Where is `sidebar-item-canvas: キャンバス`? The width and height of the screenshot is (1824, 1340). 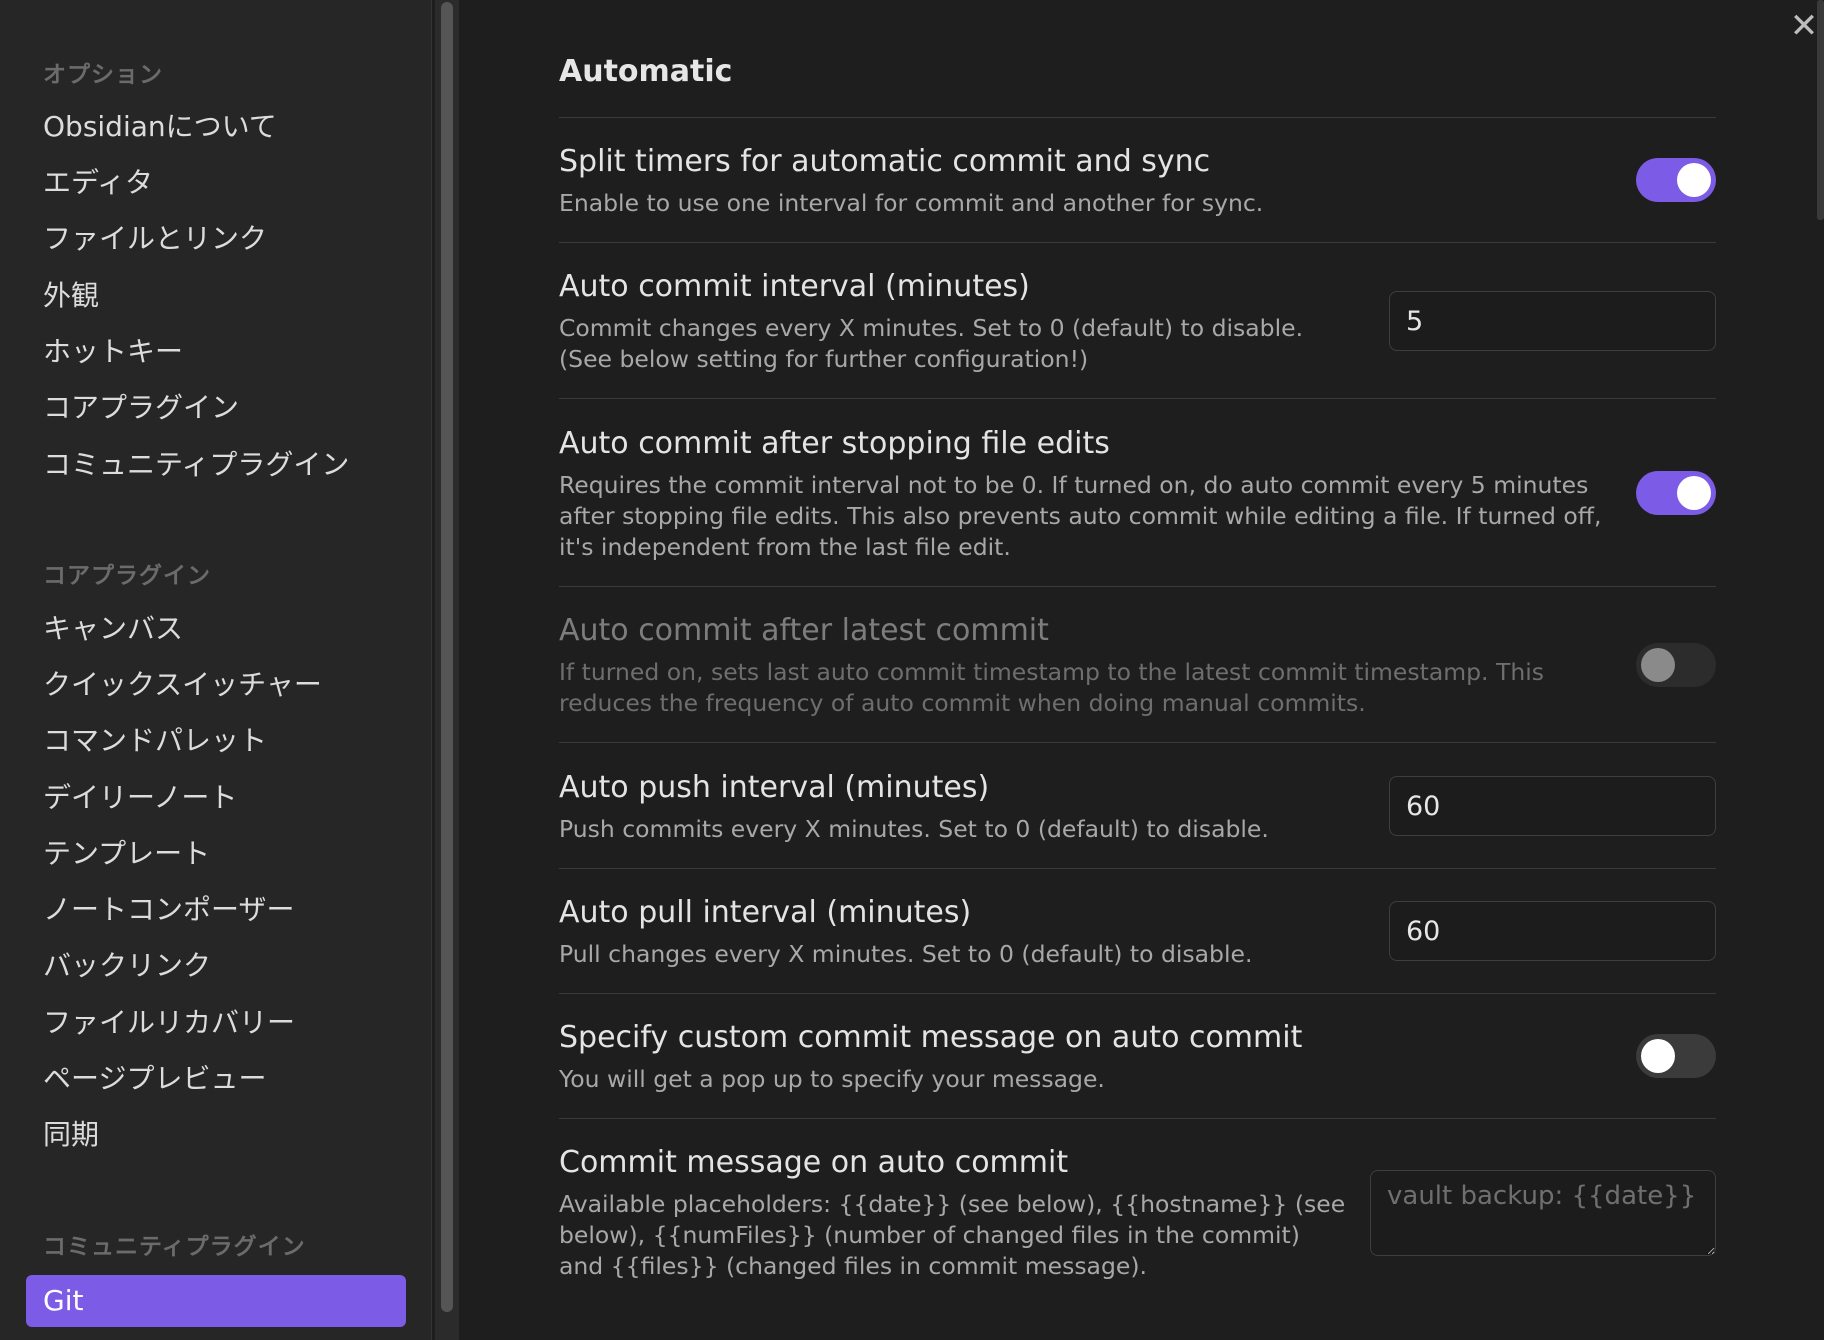
sidebar-item-canvas: キャンバス is located at coordinates (216, 629).